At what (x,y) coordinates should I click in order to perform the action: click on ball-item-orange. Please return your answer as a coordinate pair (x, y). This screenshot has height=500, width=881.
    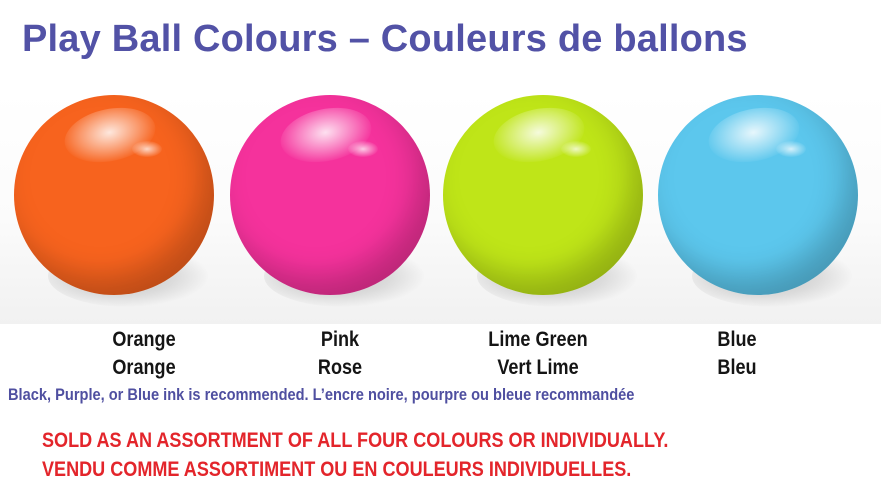
    Looking at the image, I should click on (114, 201).